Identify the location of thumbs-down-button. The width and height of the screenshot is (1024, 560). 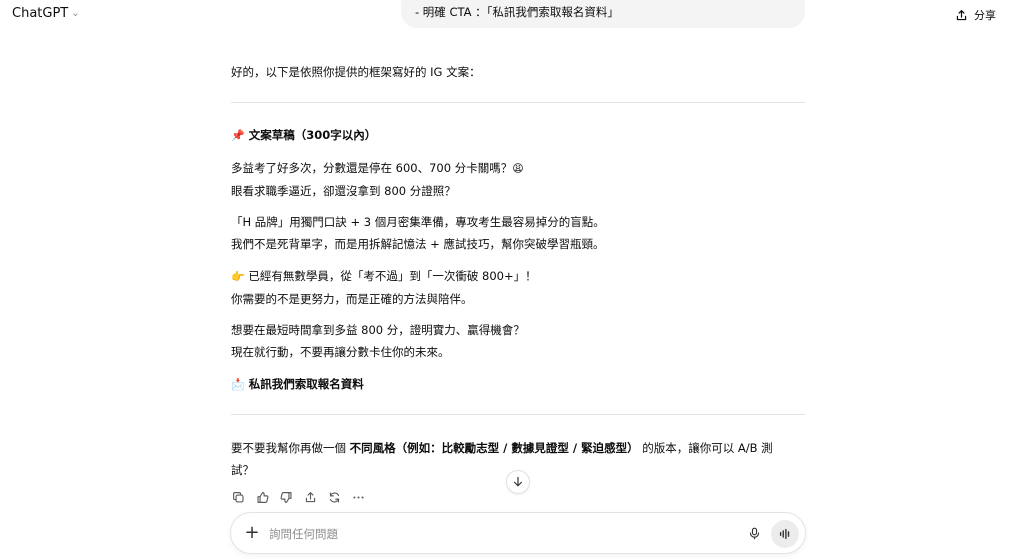
(286, 497).